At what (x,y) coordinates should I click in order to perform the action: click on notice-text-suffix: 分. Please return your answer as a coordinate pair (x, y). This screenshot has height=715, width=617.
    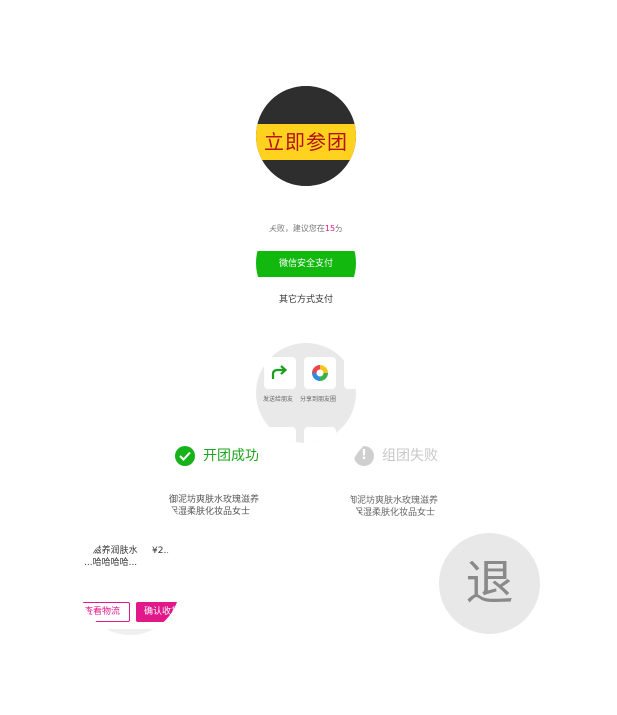
    Looking at the image, I should click on (339, 228).